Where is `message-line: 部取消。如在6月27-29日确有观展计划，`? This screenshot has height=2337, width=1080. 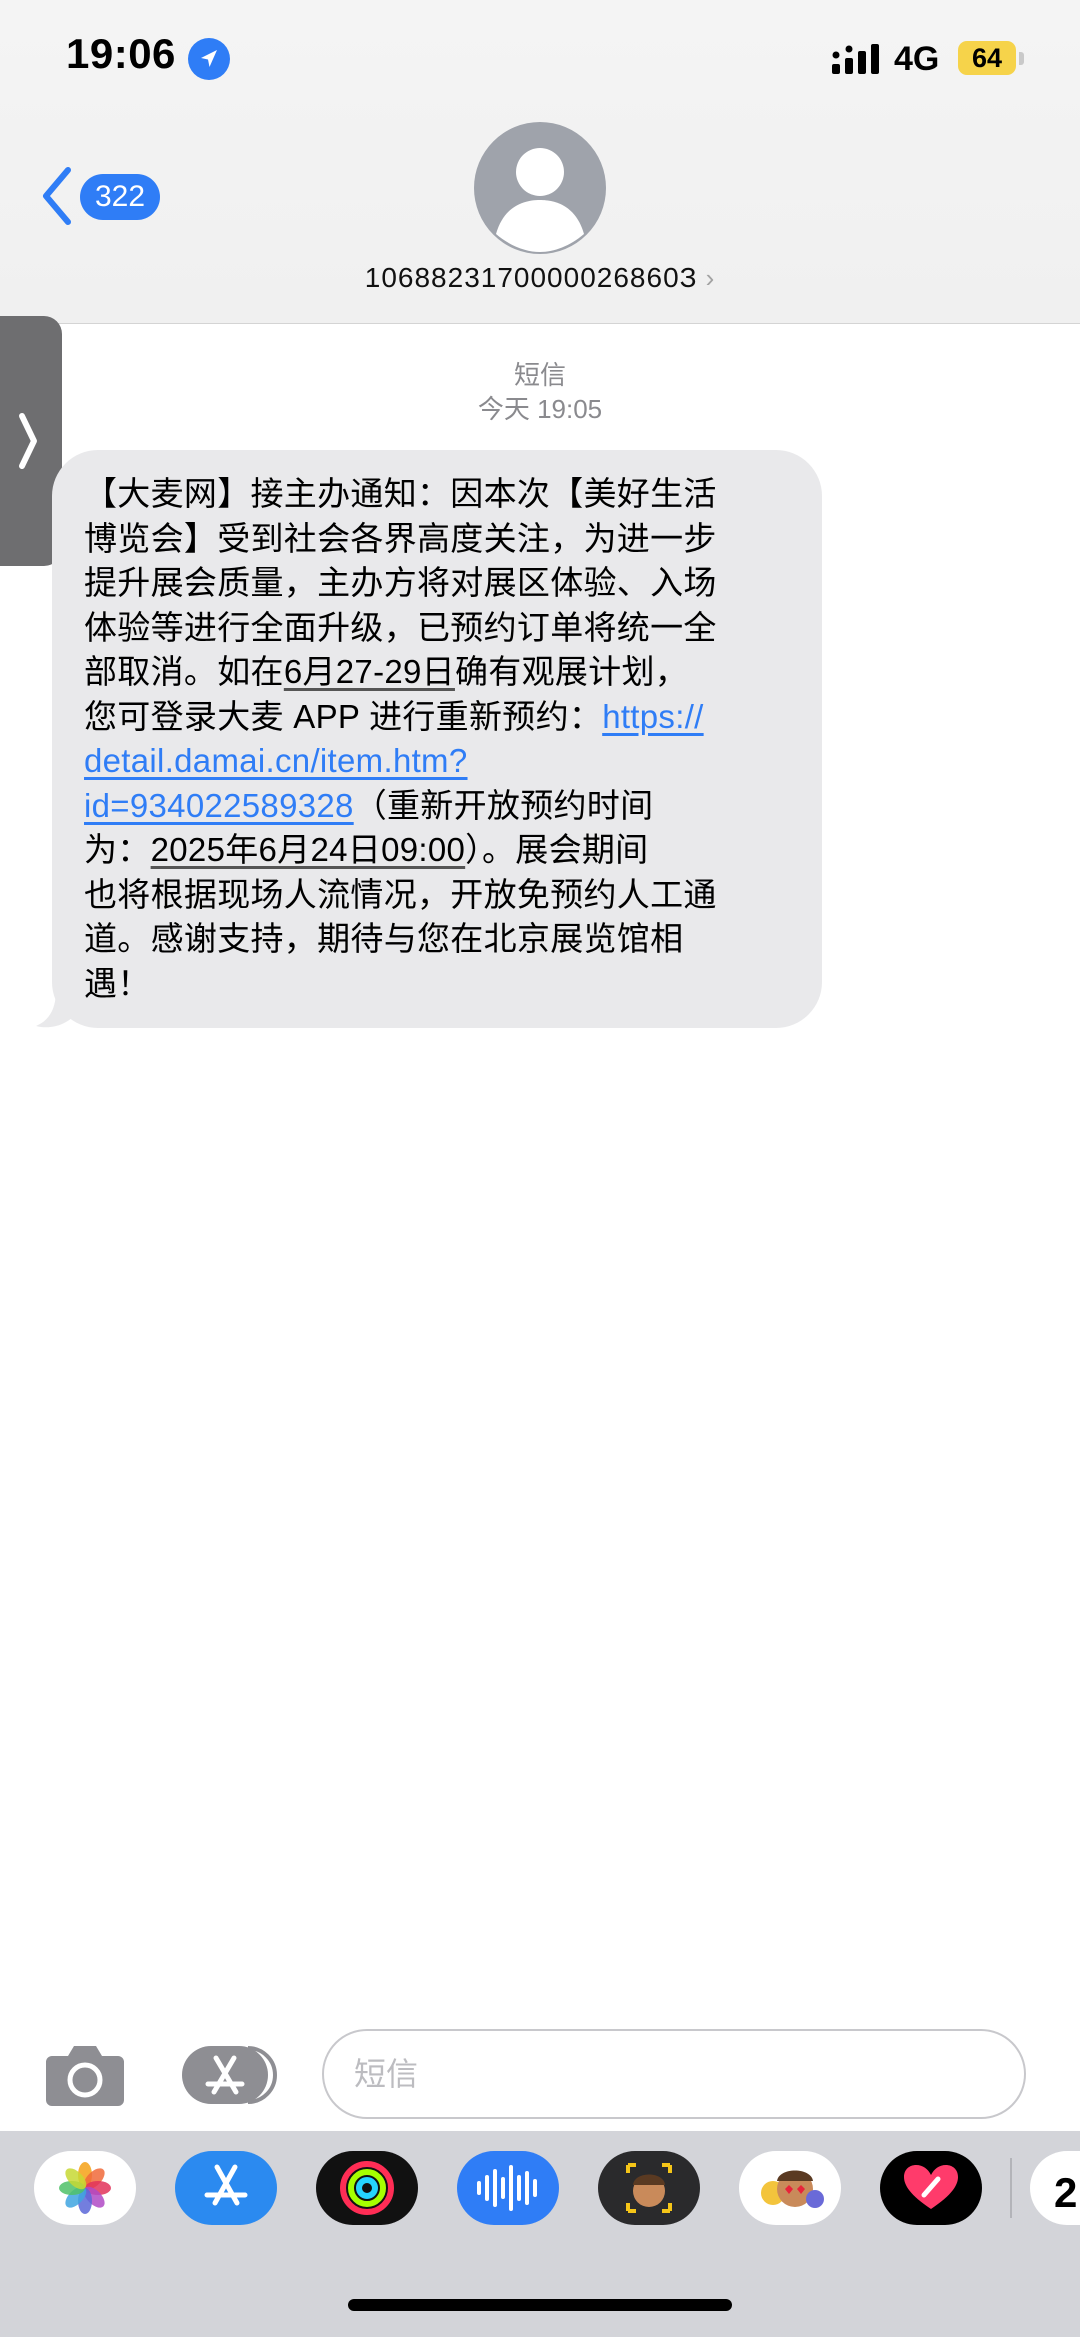
message-line: 部取消。如在6月27-29日确有观展计划， is located at coordinates (440, 672).